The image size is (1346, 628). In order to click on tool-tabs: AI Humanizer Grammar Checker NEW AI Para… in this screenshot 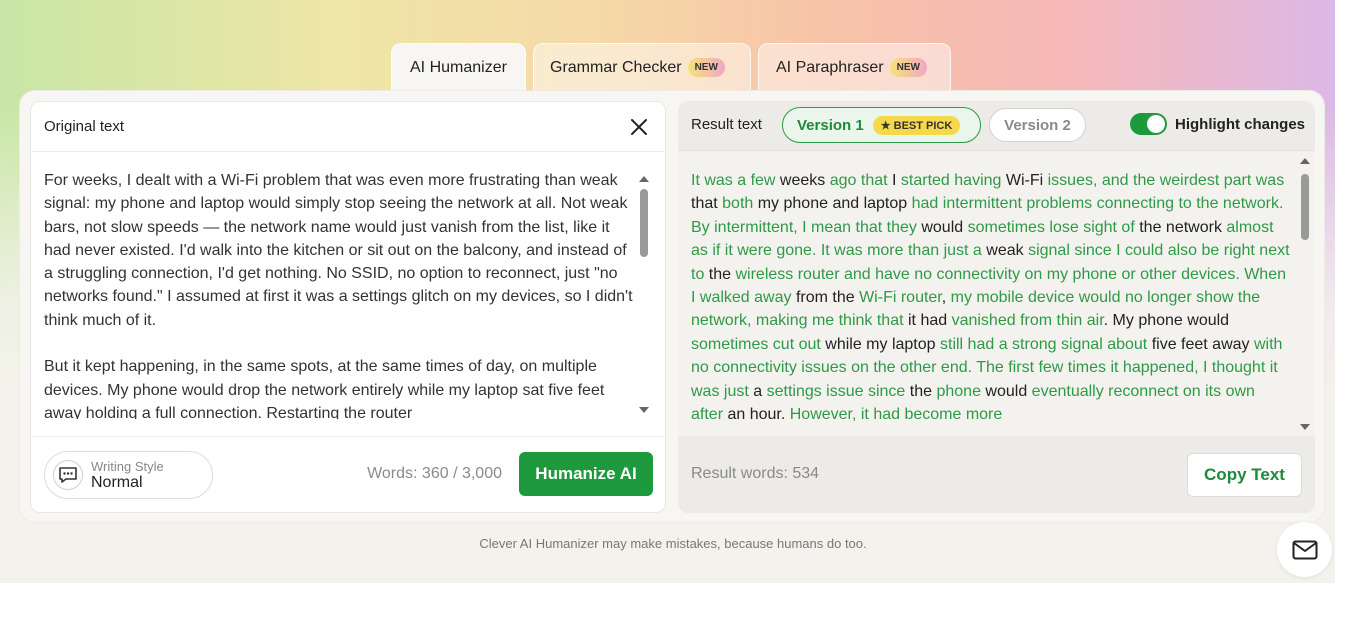, I will do `click(671, 67)`.